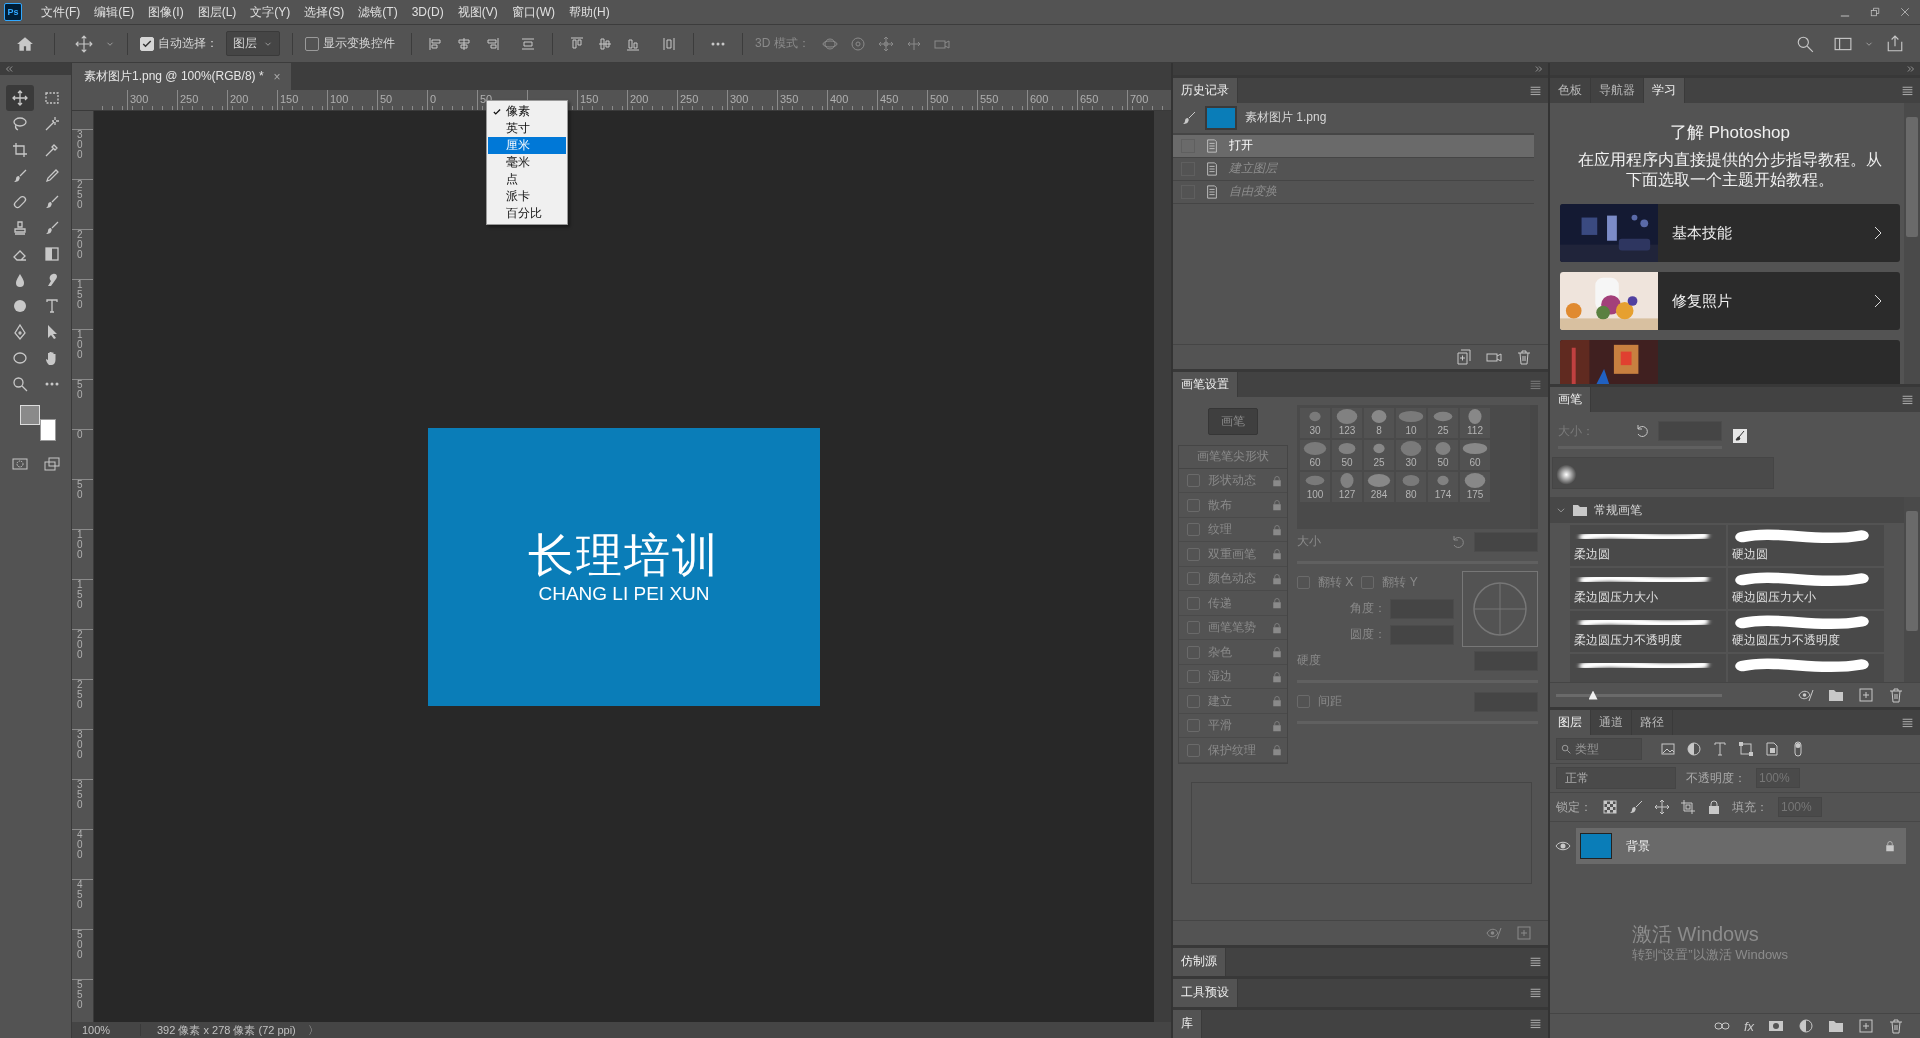 The height and width of the screenshot is (1038, 1920). I want to click on menu-item: 视图(V), so click(477, 12).